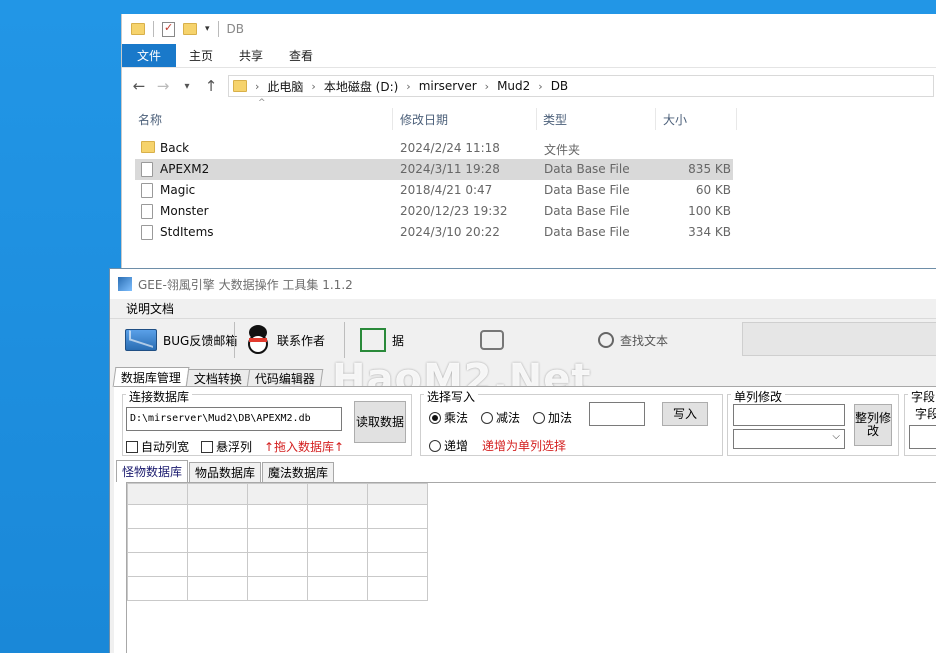  Describe the element at coordinates (125, 284) in the screenshot. I see `app-icon` at that location.